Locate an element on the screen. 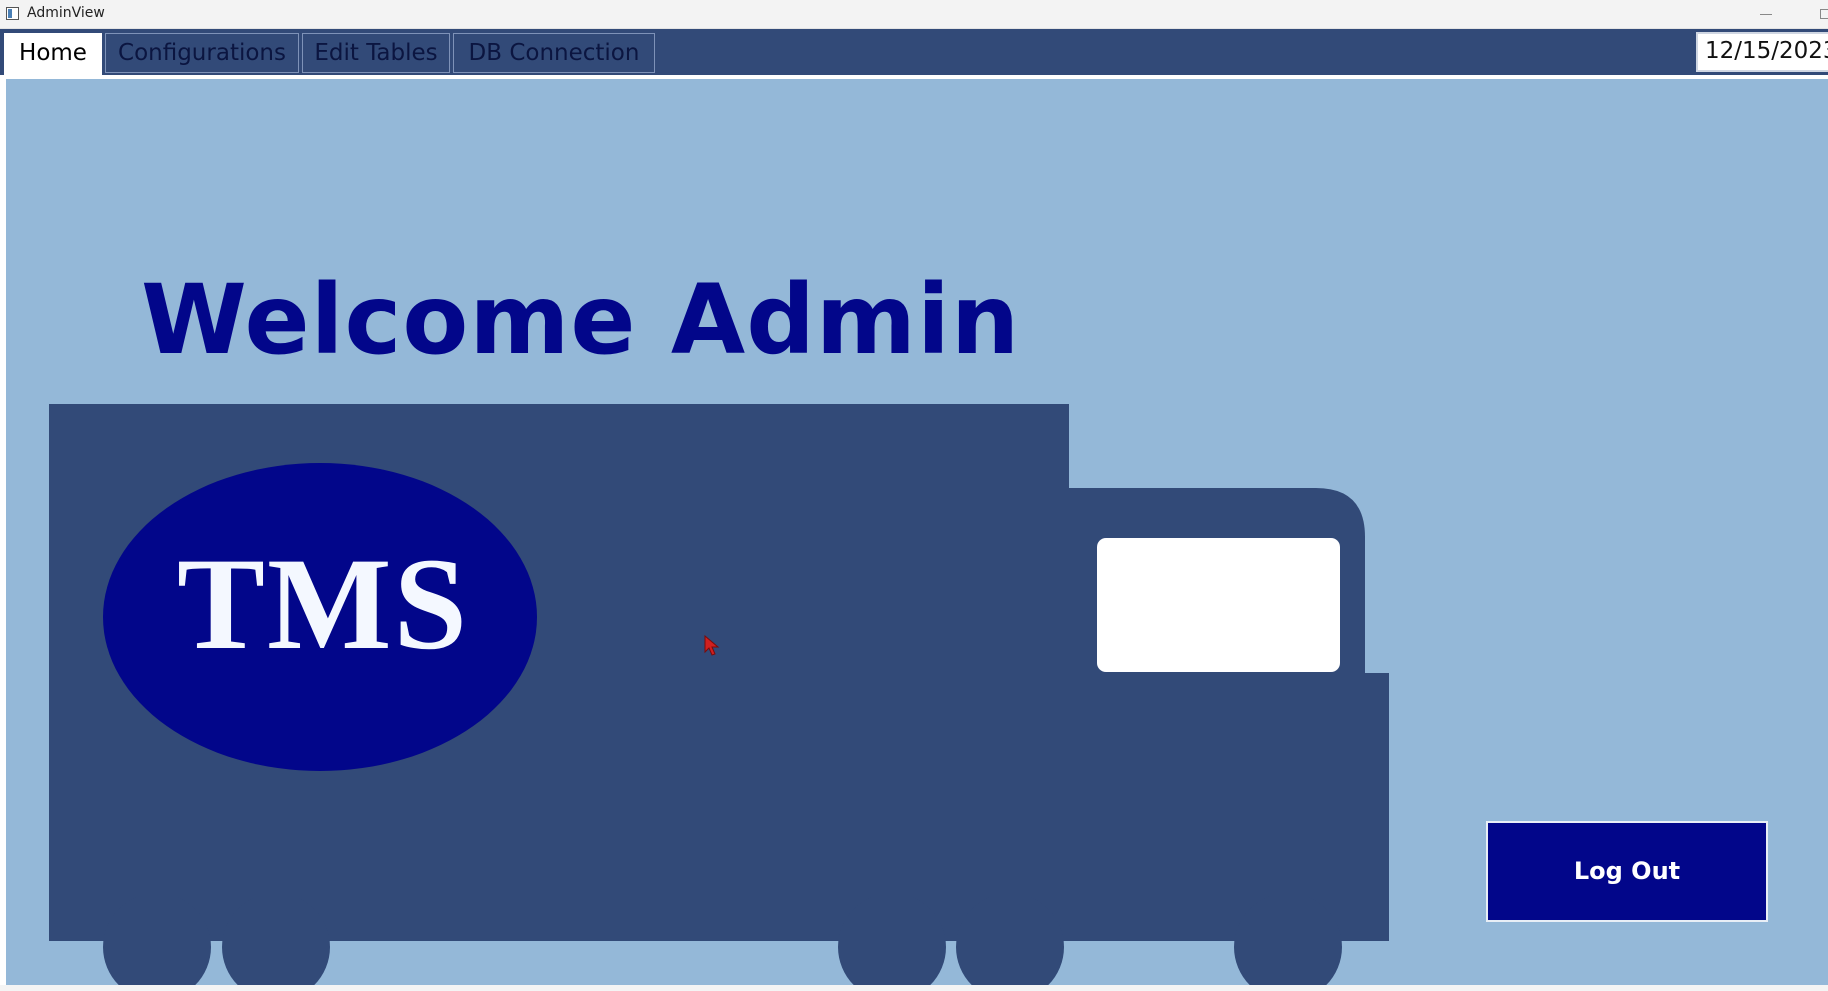 The height and width of the screenshot is (991, 1828). window-bottom-edge is located at coordinates (914, 988).